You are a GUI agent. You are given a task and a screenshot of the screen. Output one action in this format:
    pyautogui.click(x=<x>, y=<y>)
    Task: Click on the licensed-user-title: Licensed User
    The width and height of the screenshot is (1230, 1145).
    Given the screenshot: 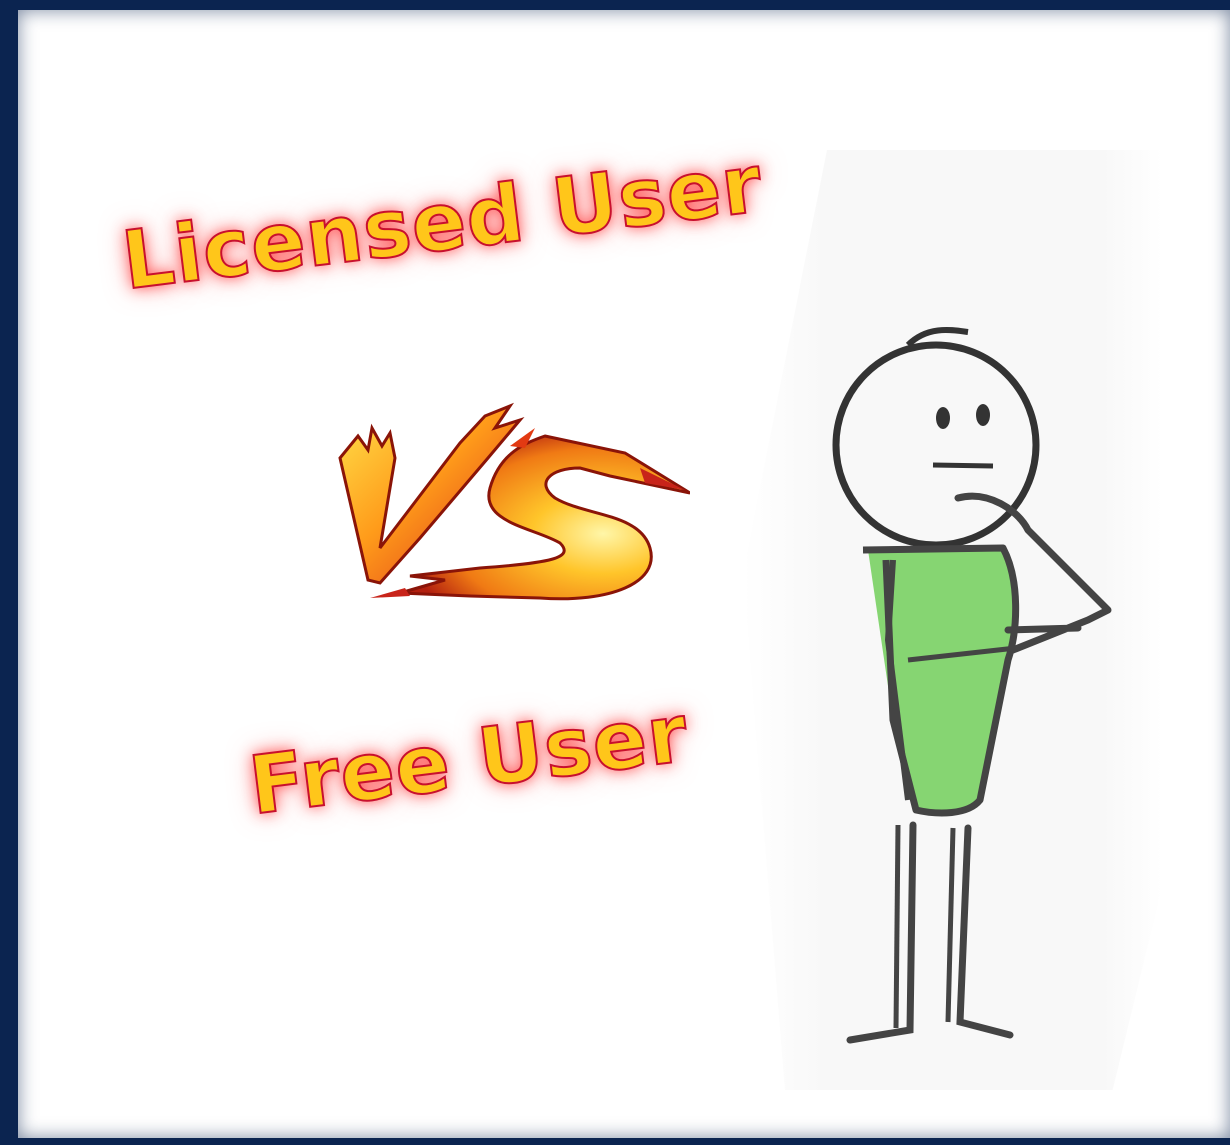 What is the action you would take?
    pyautogui.click(x=442, y=222)
    